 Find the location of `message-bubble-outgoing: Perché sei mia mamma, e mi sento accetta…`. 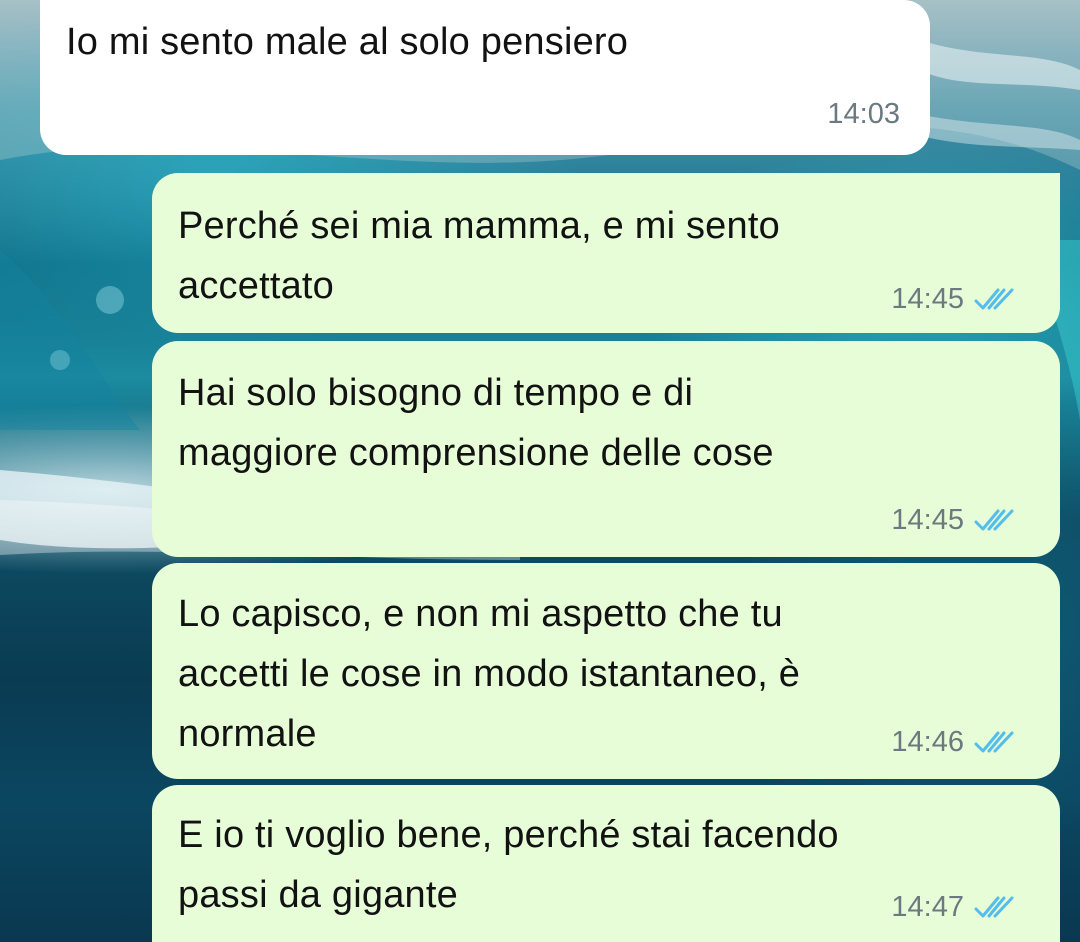

message-bubble-outgoing: Perché sei mia mamma, e mi sento accetta… is located at coordinates (606, 253).